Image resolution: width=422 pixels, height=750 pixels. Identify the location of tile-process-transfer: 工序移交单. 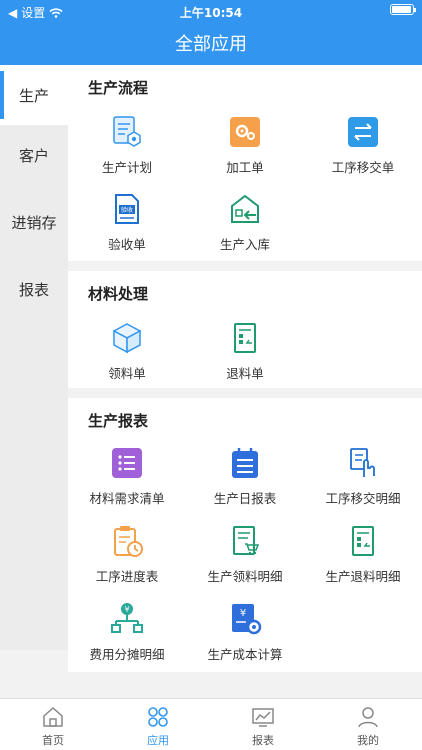
(363, 151).